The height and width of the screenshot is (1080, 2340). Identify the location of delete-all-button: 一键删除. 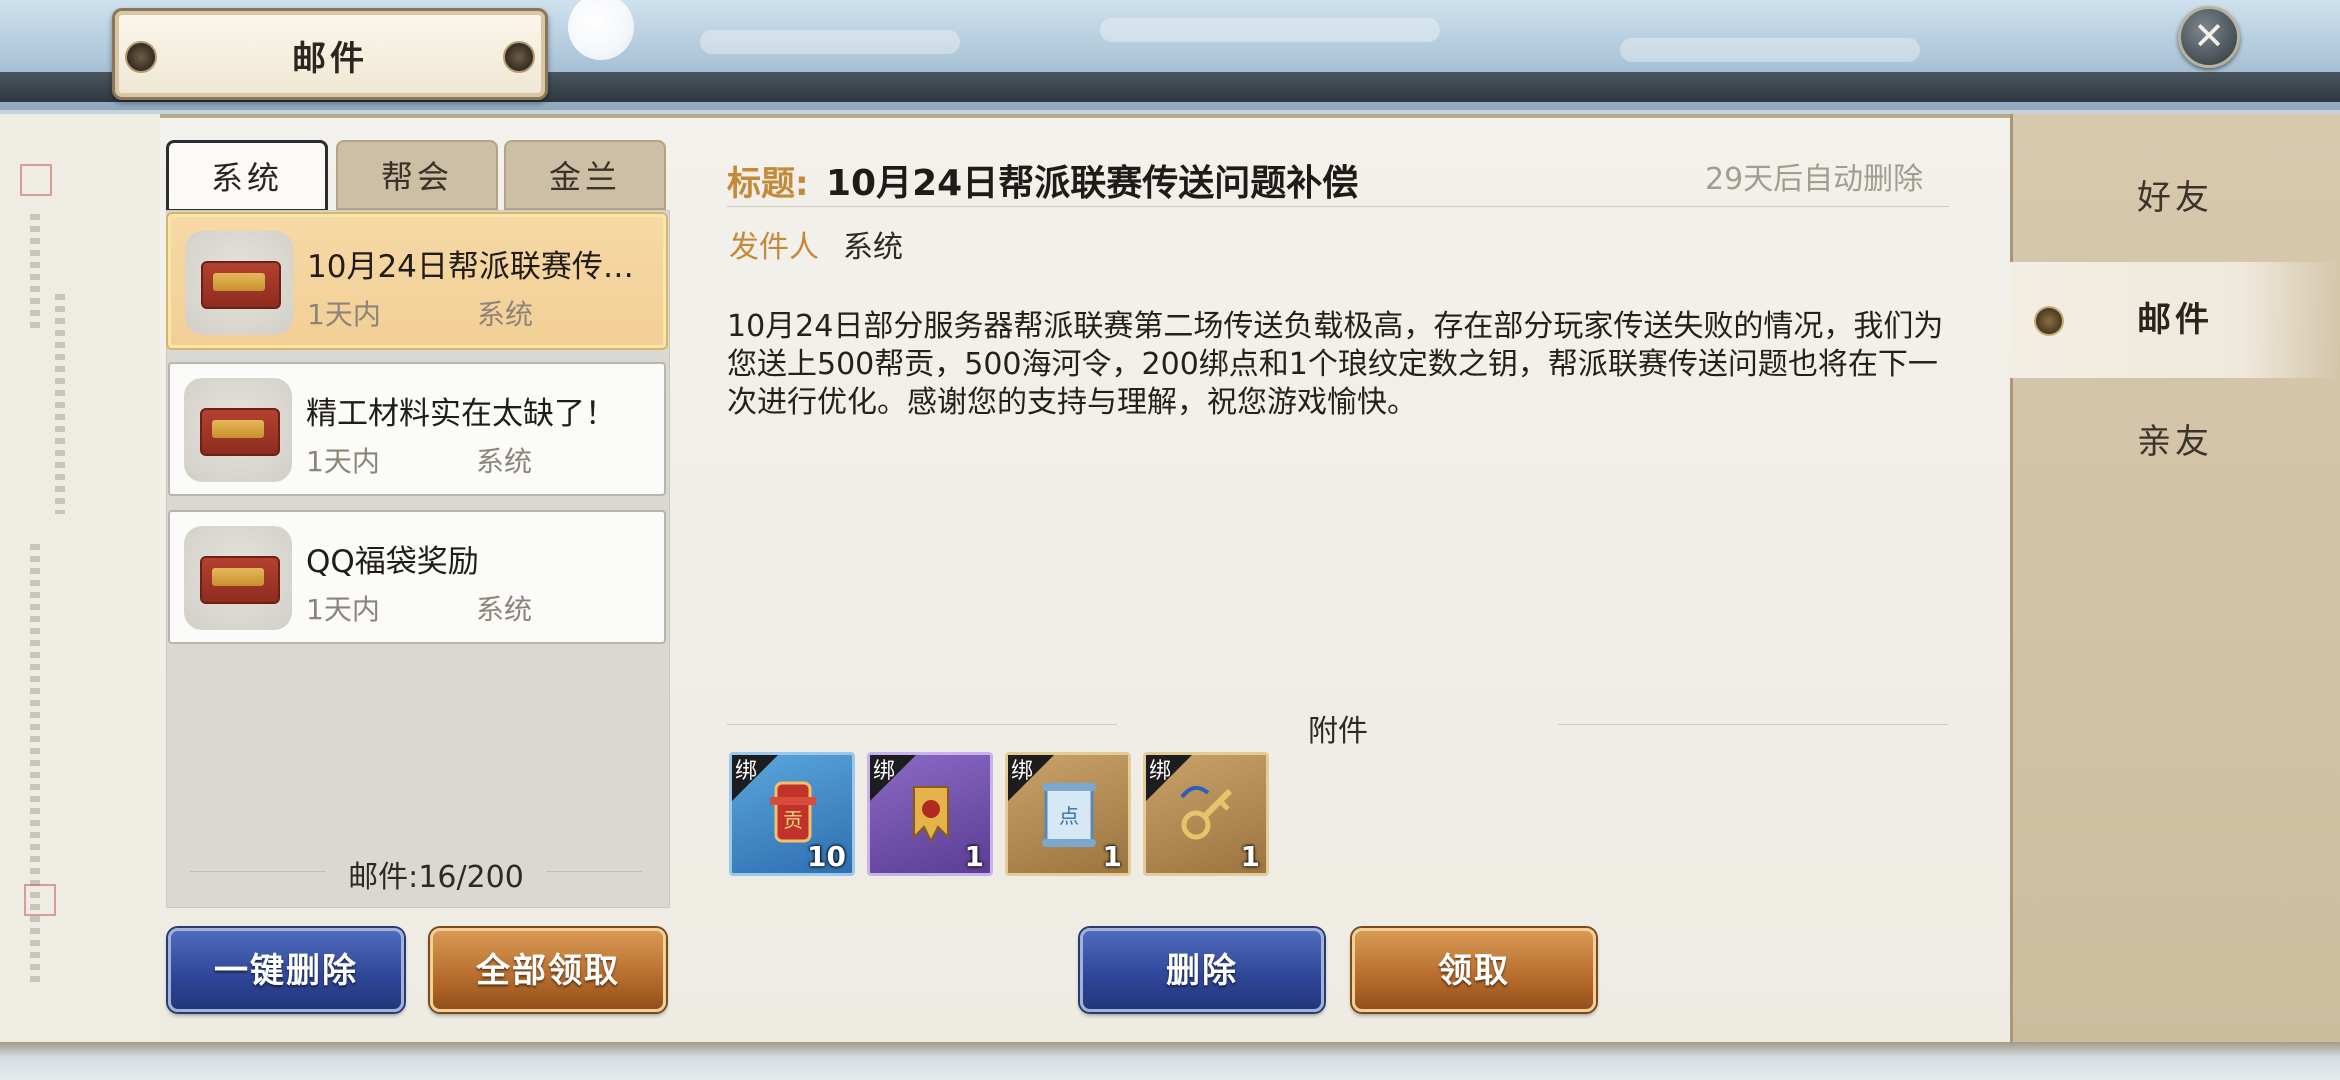
(286, 970).